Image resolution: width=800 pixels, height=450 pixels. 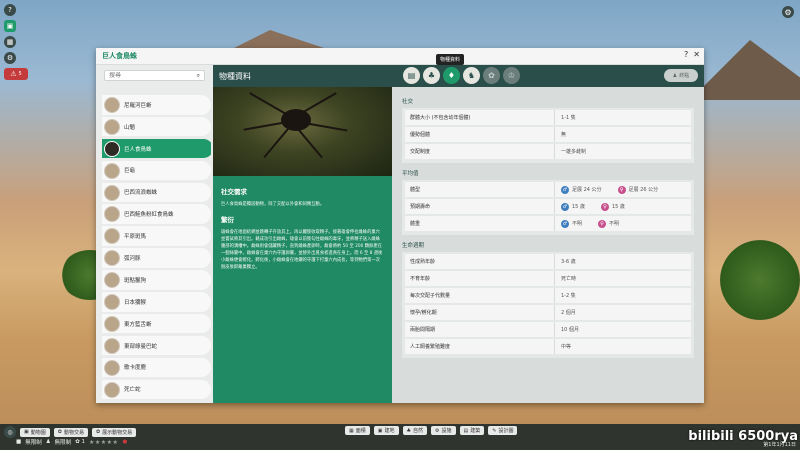 I want to click on list-item: 斑點鬣狗, so click(x=156, y=280).